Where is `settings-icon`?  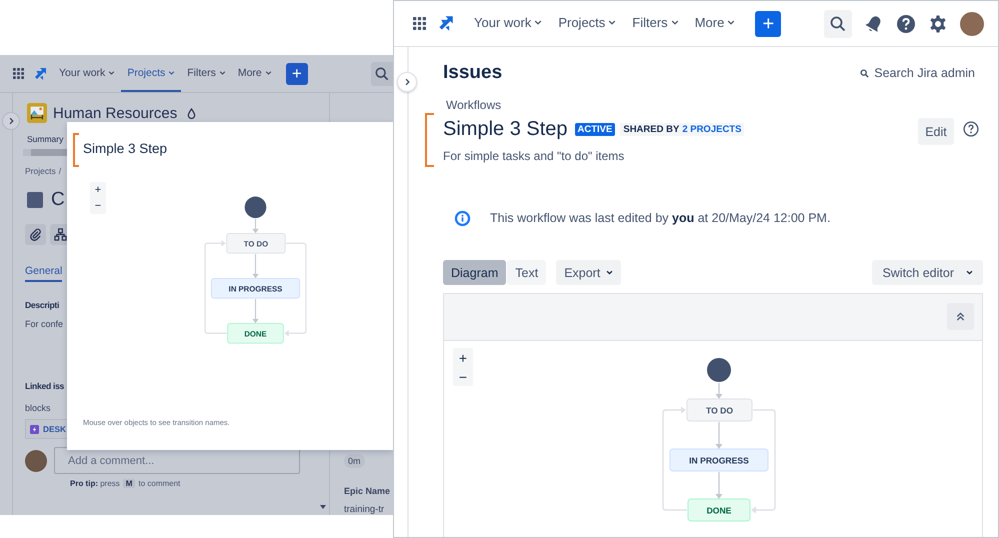 settings-icon is located at coordinates (938, 24).